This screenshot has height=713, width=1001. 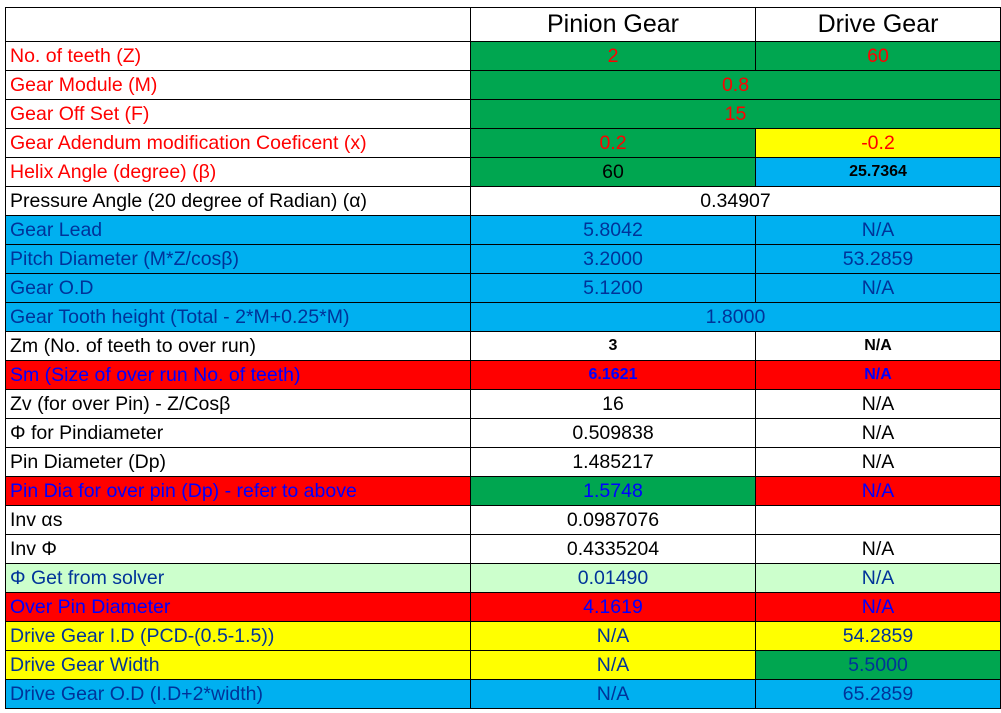 I want to click on header-corner-cell, so click(x=238, y=24).